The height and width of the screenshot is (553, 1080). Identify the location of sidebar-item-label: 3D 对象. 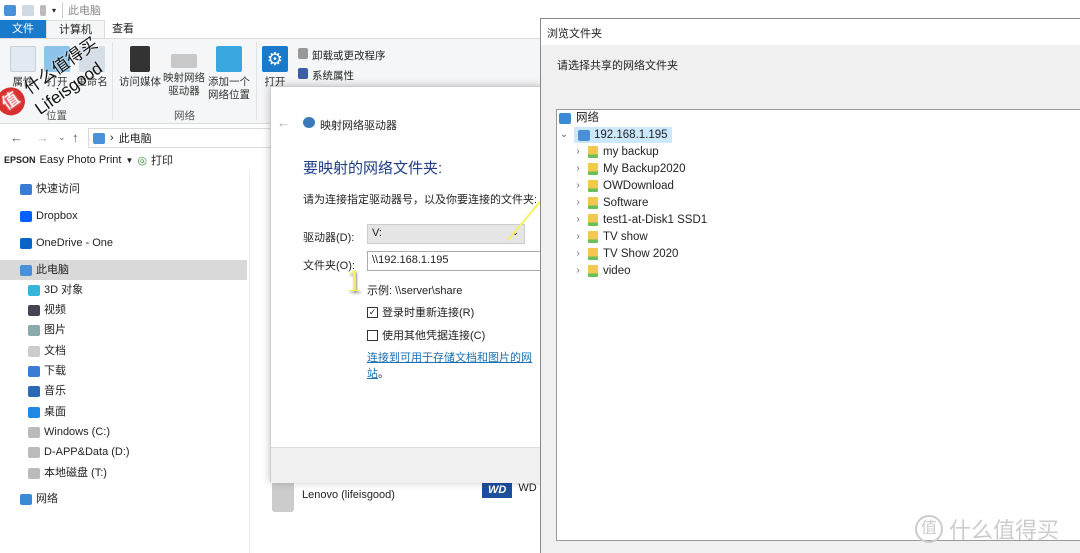
(64, 290).